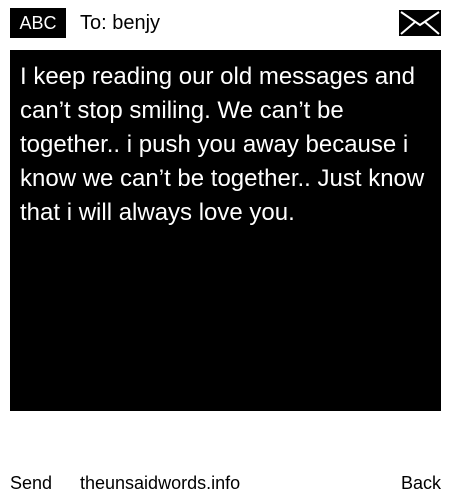 The height and width of the screenshot is (500, 450). Describe the element at coordinates (120, 23) in the screenshot. I see `recipient-field: To: benjy` at that location.